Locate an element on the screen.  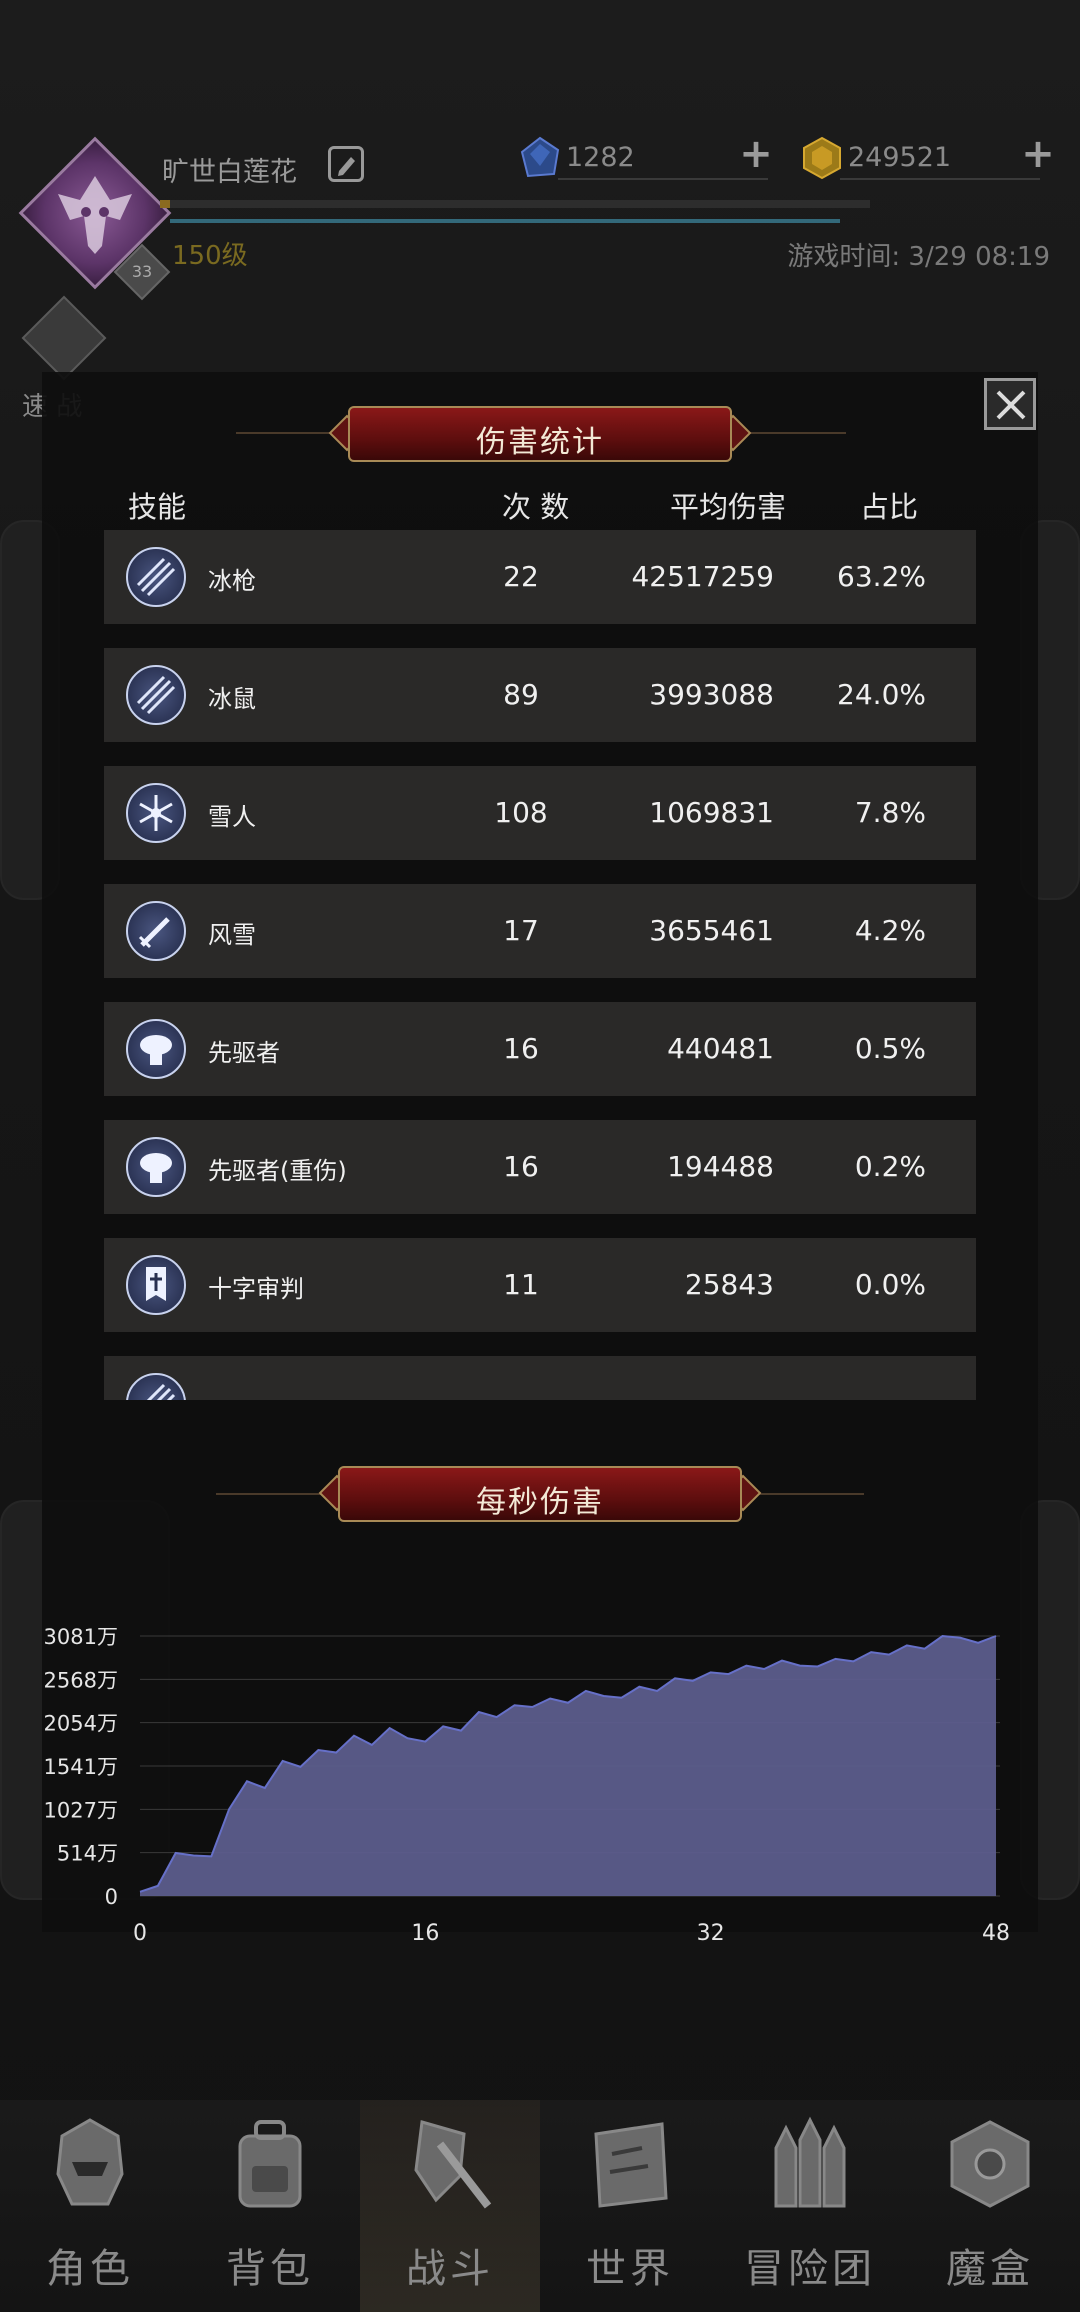
close-icon is located at coordinates (1011, 405).